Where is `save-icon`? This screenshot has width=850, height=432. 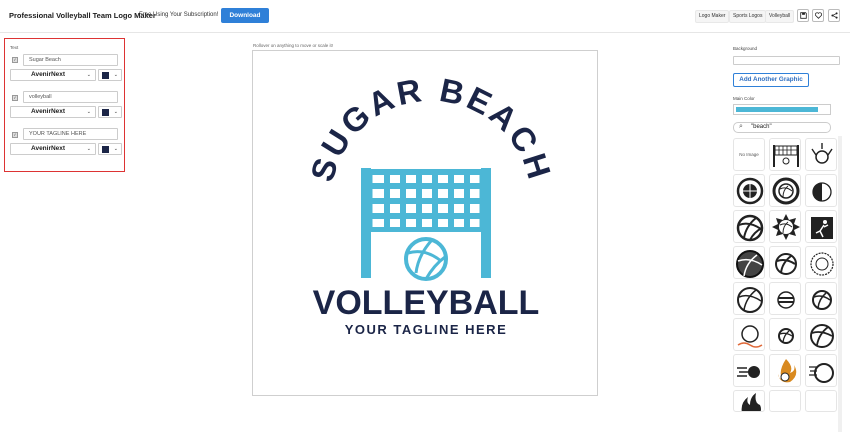 save-icon is located at coordinates (803, 15).